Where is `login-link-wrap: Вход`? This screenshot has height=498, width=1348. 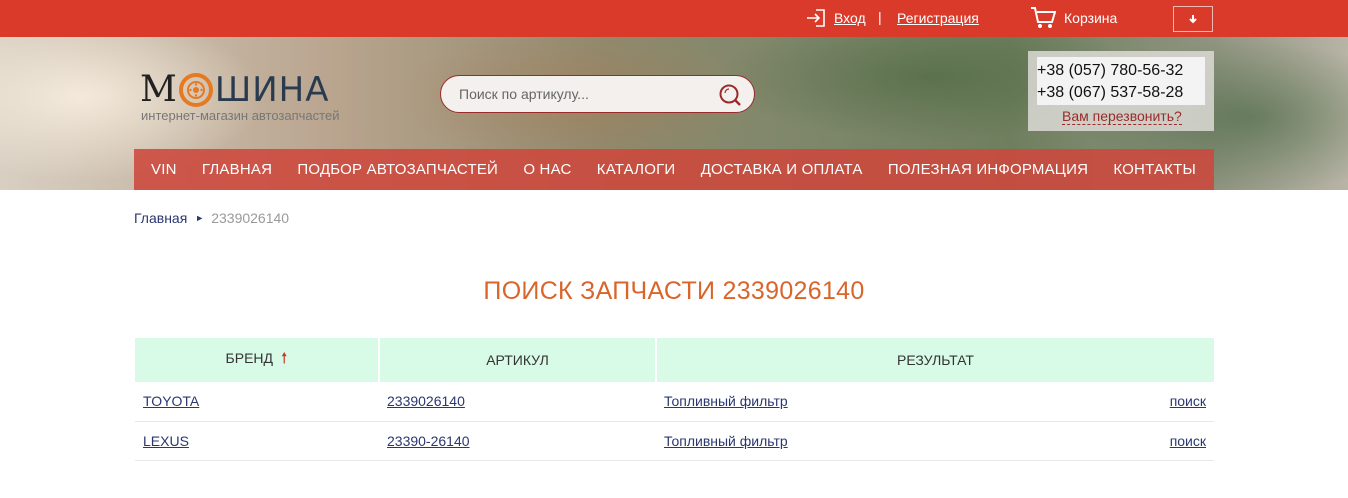 login-link-wrap: Вход is located at coordinates (836, 18).